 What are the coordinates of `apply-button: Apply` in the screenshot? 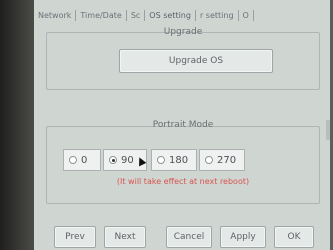 It's located at (243, 237).